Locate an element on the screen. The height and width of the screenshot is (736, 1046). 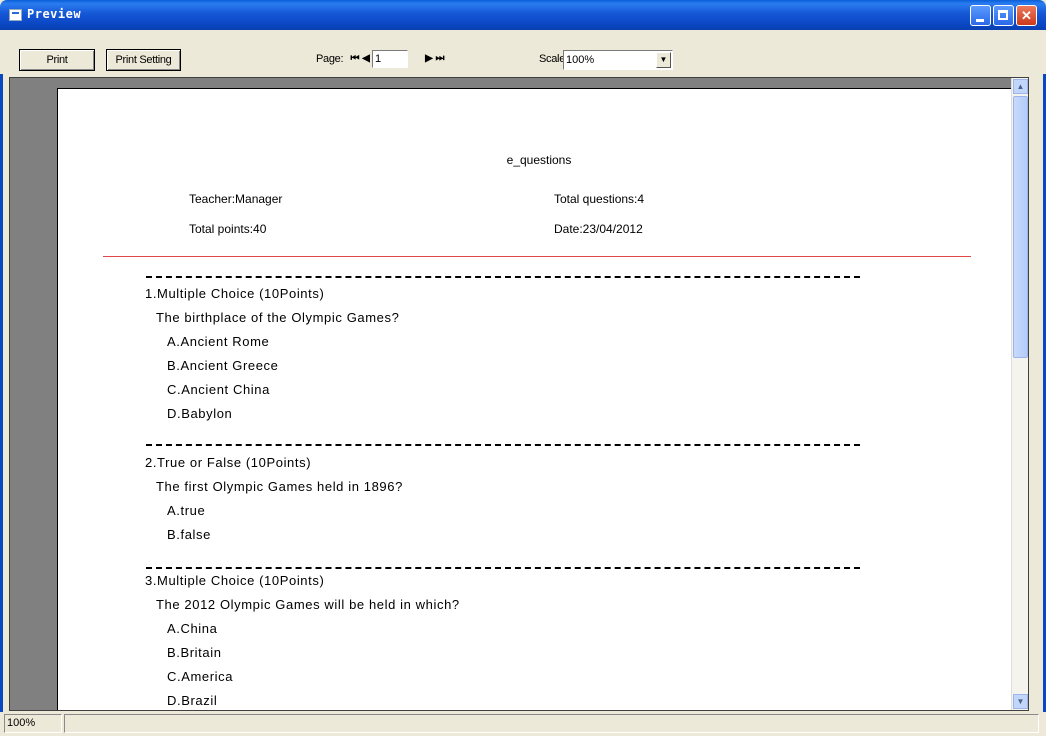
status-pane is located at coordinates (551, 723).